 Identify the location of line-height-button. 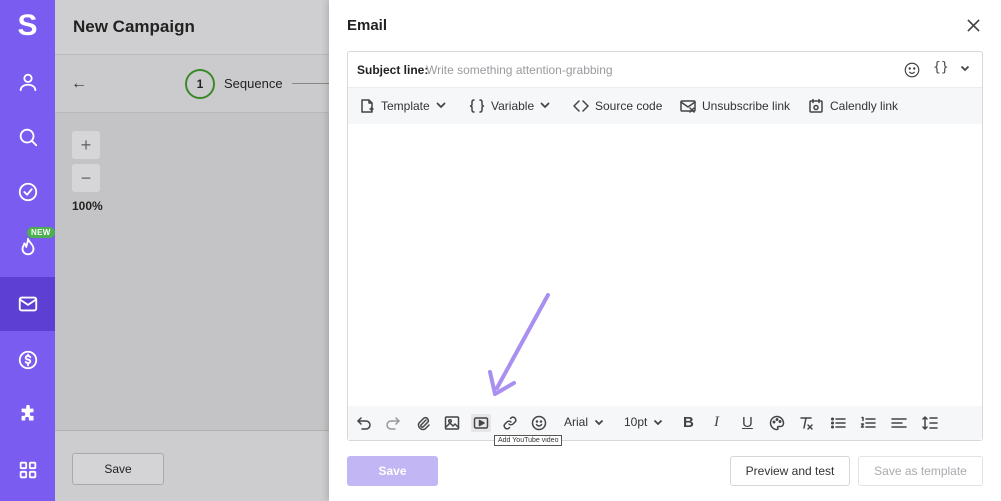
(930, 423).